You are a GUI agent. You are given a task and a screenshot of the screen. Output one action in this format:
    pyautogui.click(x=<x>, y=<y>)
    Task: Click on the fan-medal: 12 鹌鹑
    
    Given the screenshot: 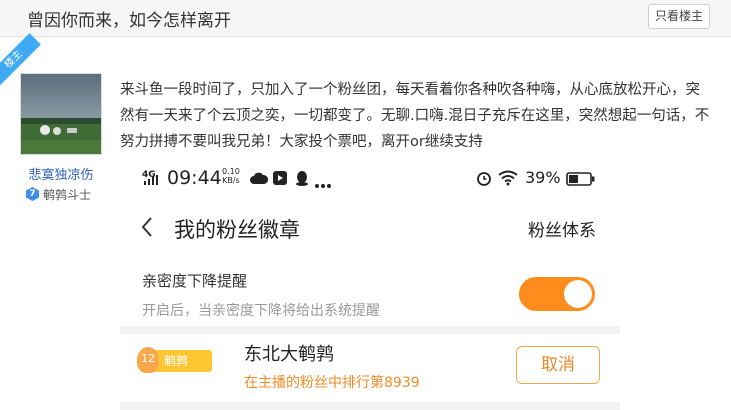 What is the action you would take?
    pyautogui.click(x=174, y=360)
    